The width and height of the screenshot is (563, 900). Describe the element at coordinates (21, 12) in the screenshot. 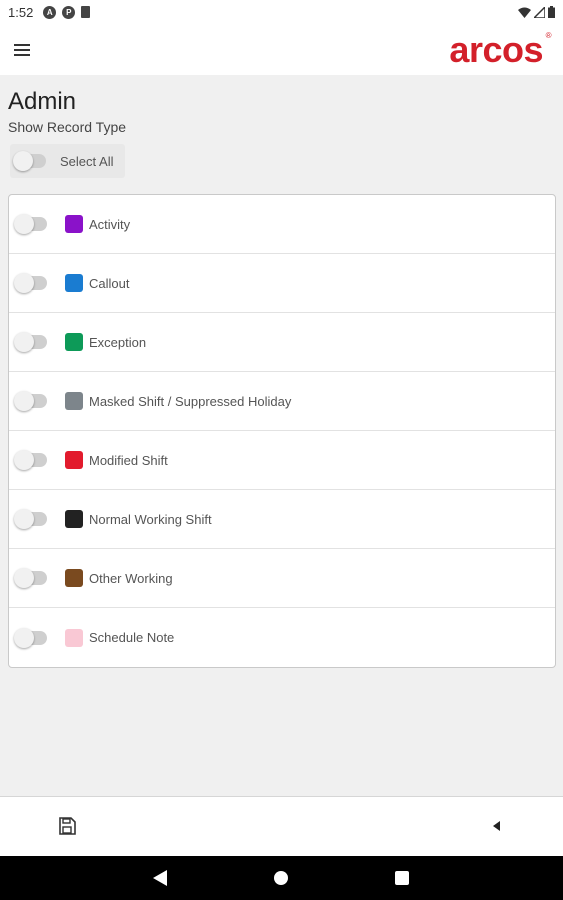

I see `status-time: 1:52` at that location.